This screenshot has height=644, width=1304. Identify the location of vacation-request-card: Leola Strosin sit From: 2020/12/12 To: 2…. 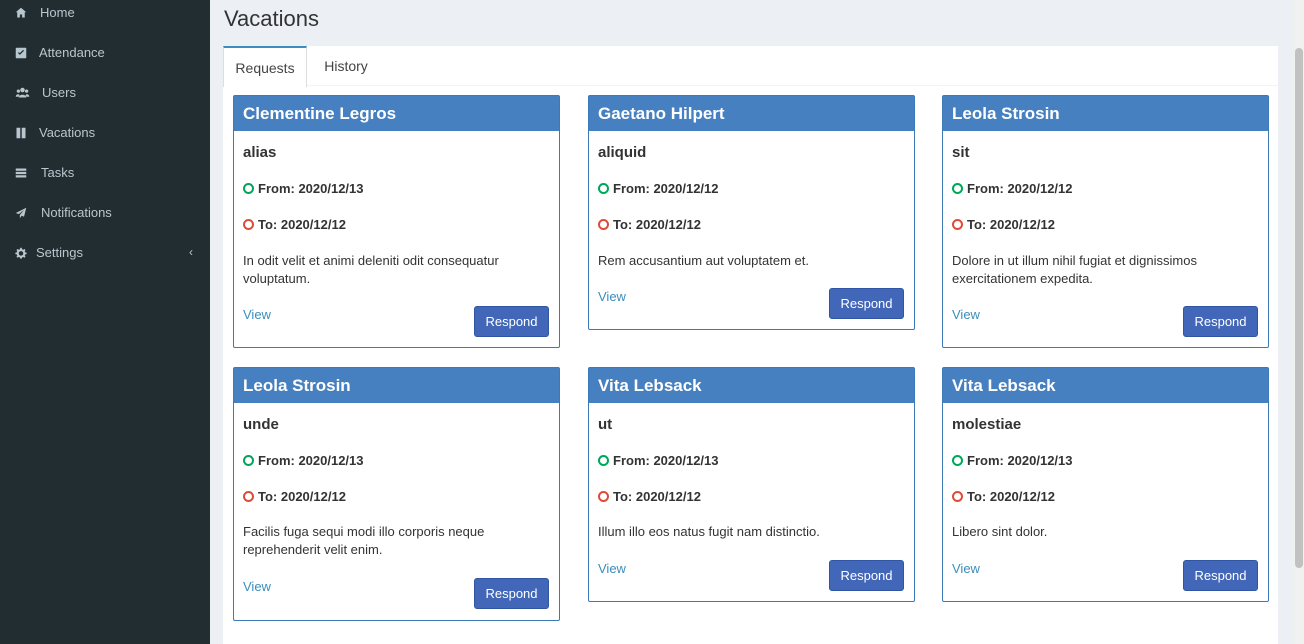
(1105, 221).